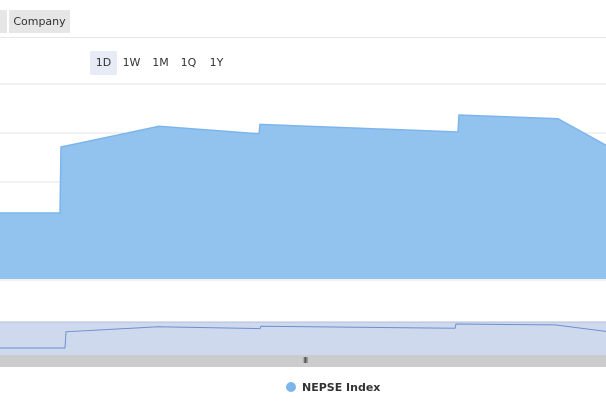 The image size is (606, 409). What do you see at coordinates (341, 387) in the screenshot?
I see `legend-label: NEPSE Index` at bounding box center [341, 387].